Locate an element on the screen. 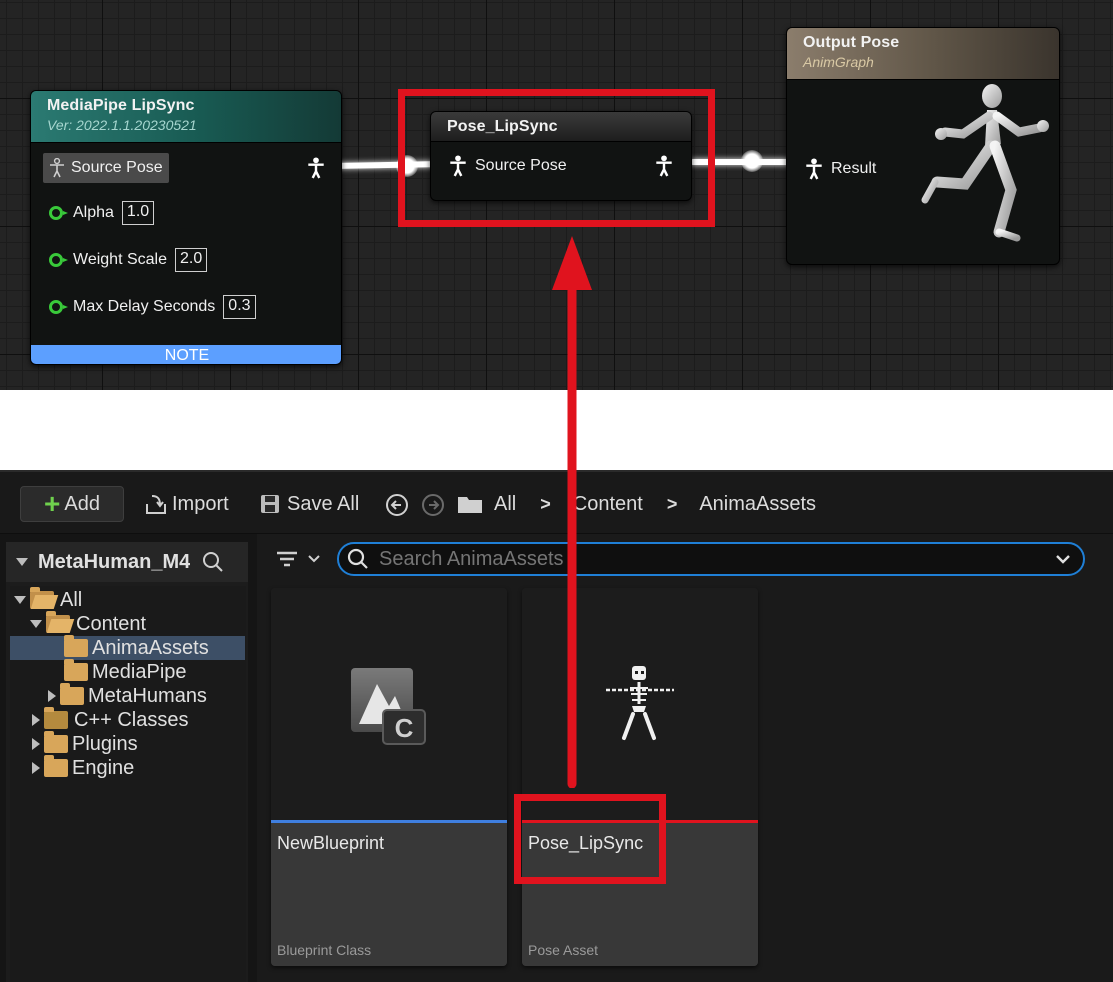 Image resolution: width=1113 pixels, height=982 pixels. node-note-bar: NOTE is located at coordinates (186, 354).